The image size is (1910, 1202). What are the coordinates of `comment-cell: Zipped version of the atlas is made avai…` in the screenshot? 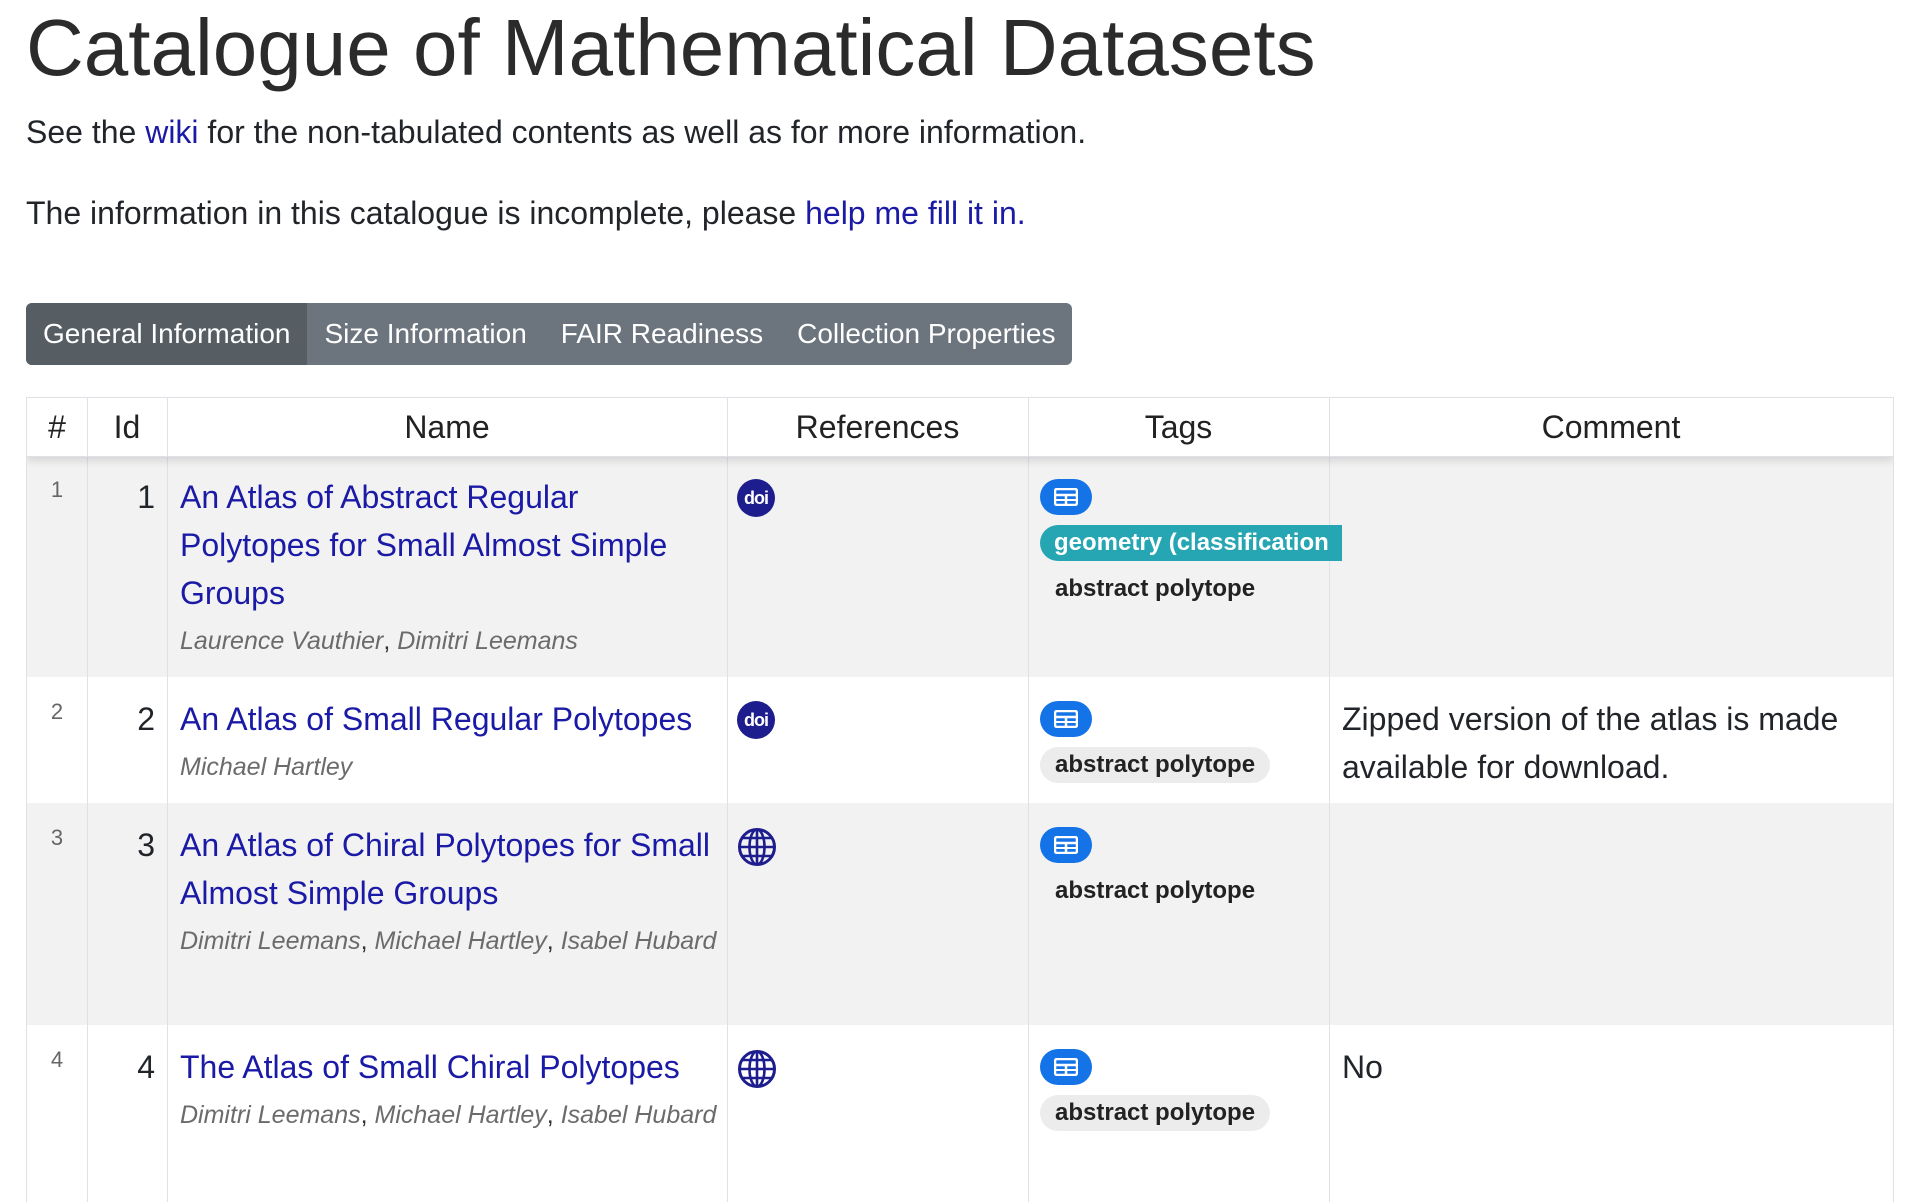 It's located at (1590, 743).